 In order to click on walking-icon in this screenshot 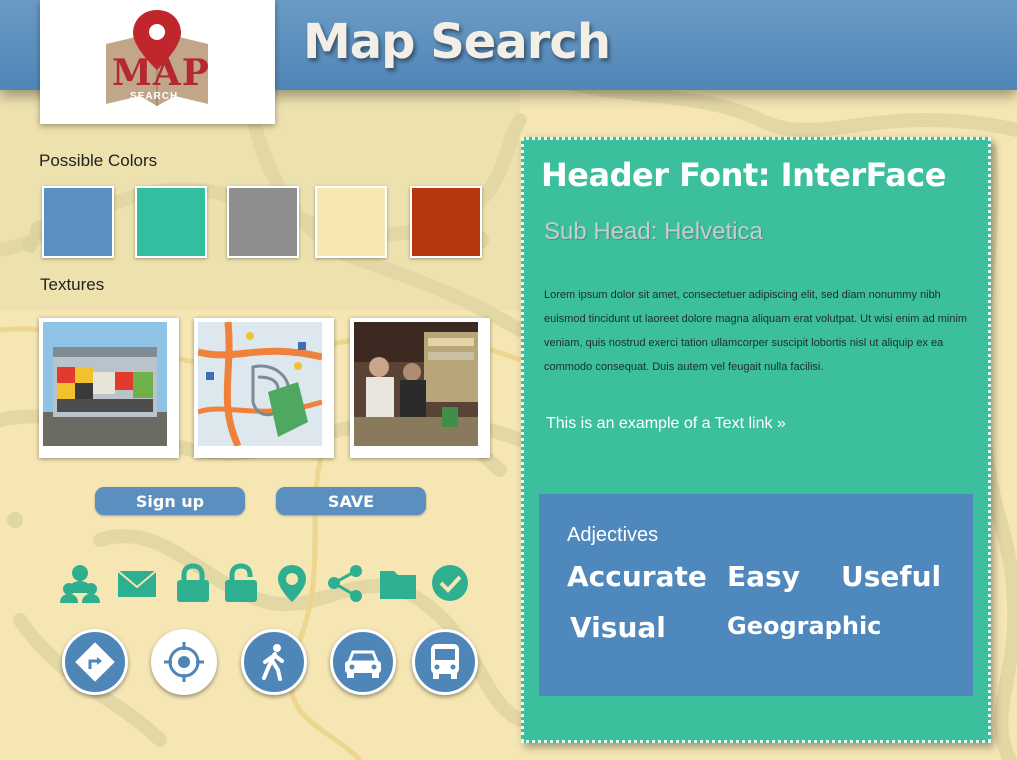, I will do `click(273, 662)`.